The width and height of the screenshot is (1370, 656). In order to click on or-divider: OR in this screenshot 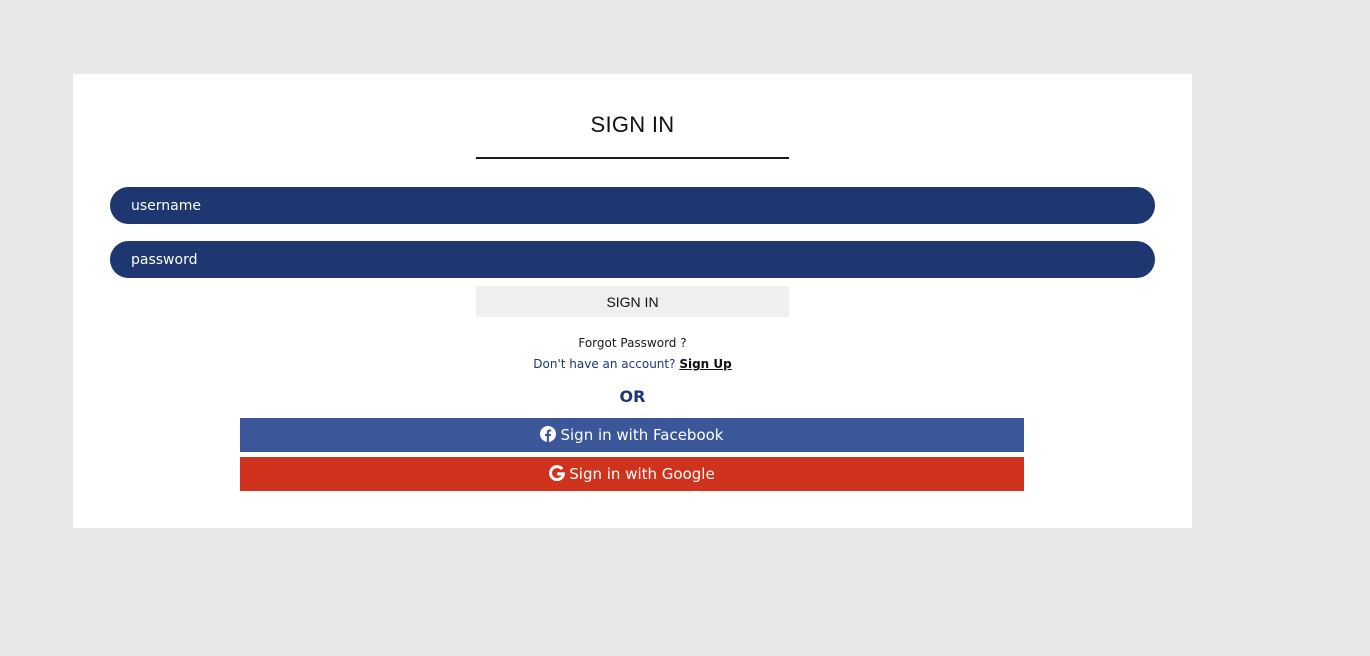, I will do `click(632, 396)`.